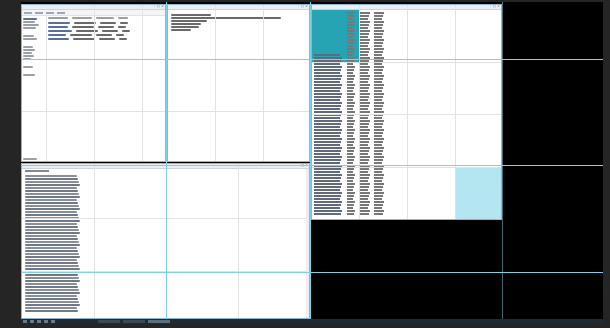 The width and height of the screenshot is (610, 328). I want to click on column-header-date, so click(82, 18).